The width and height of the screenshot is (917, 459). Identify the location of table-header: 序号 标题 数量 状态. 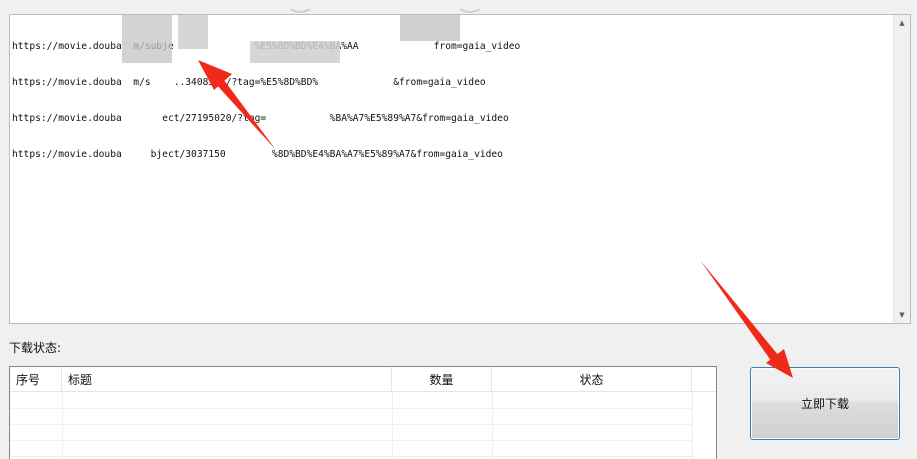
(363, 379).